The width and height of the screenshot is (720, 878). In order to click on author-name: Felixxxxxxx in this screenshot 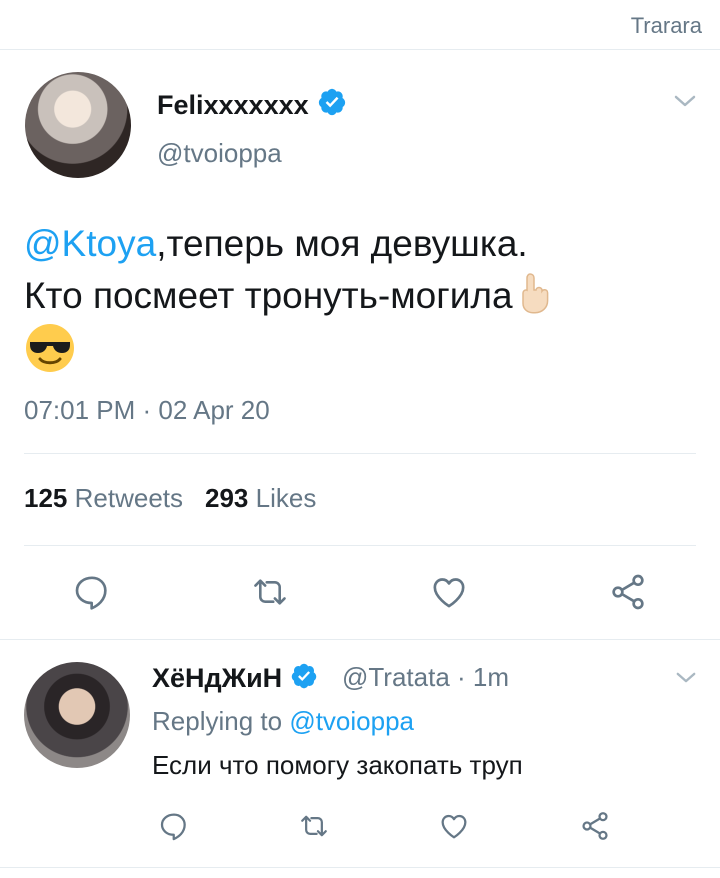, I will do `click(252, 104)`.